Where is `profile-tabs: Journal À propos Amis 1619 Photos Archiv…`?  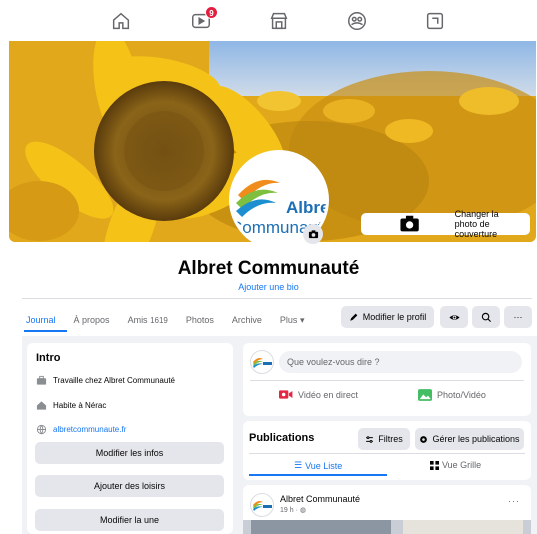 profile-tabs: Journal À propos Amis 1619 Photos Archiv… is located at coordinates (174, 320).